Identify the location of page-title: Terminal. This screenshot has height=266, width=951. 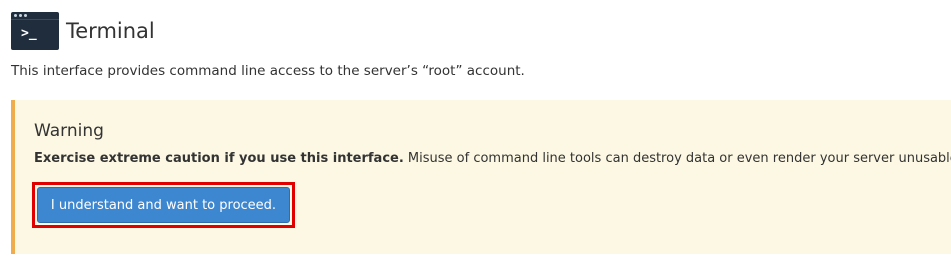
(110, 31).